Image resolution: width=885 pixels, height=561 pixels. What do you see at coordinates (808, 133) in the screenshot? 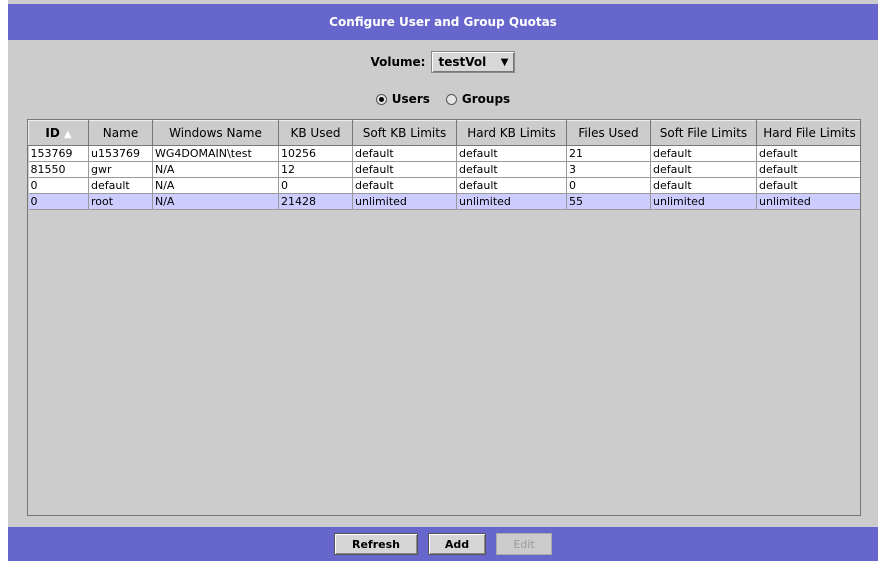
I see `column-header-hard-file-limits: Hard File Limits` at bounding box center [808, 133].